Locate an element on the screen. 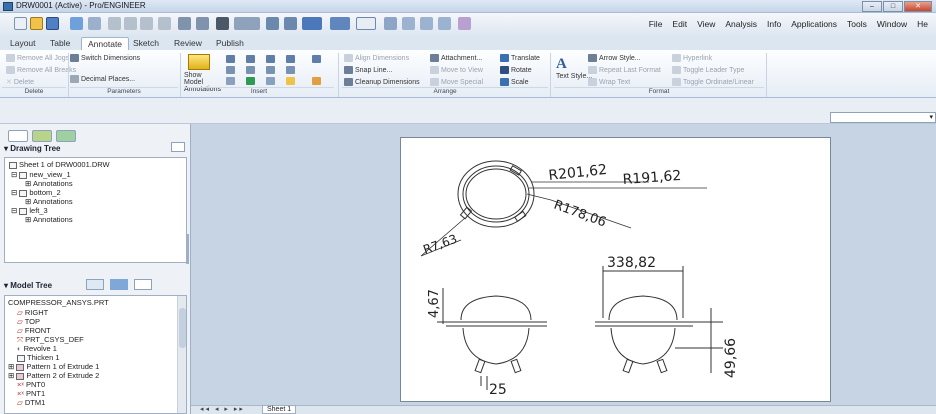 The width and height of the screenshot is (936, 414). tab-annotate: Annotate is located at coordinates (105, 43).